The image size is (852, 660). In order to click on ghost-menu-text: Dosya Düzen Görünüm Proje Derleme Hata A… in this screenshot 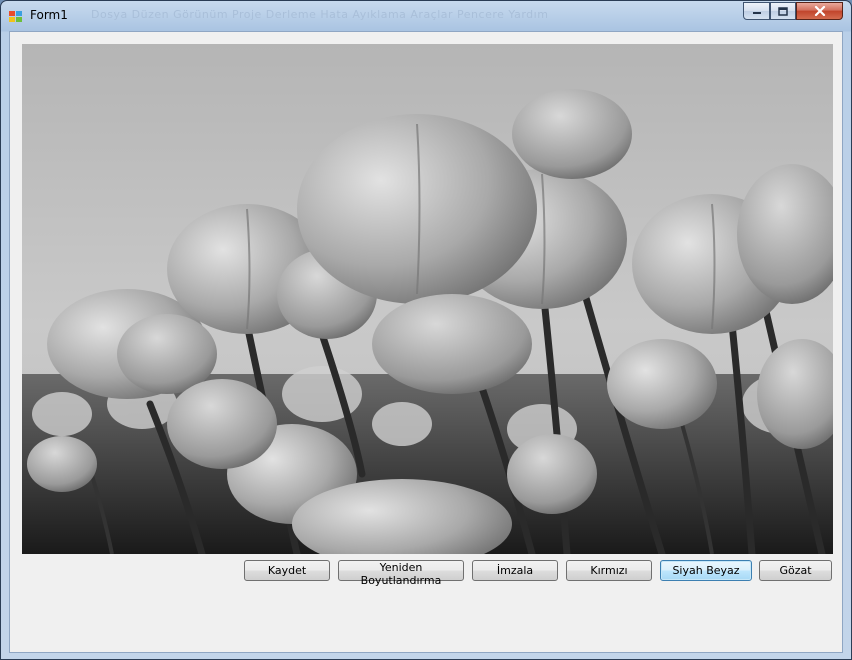, I will do `click(320, 14)`.